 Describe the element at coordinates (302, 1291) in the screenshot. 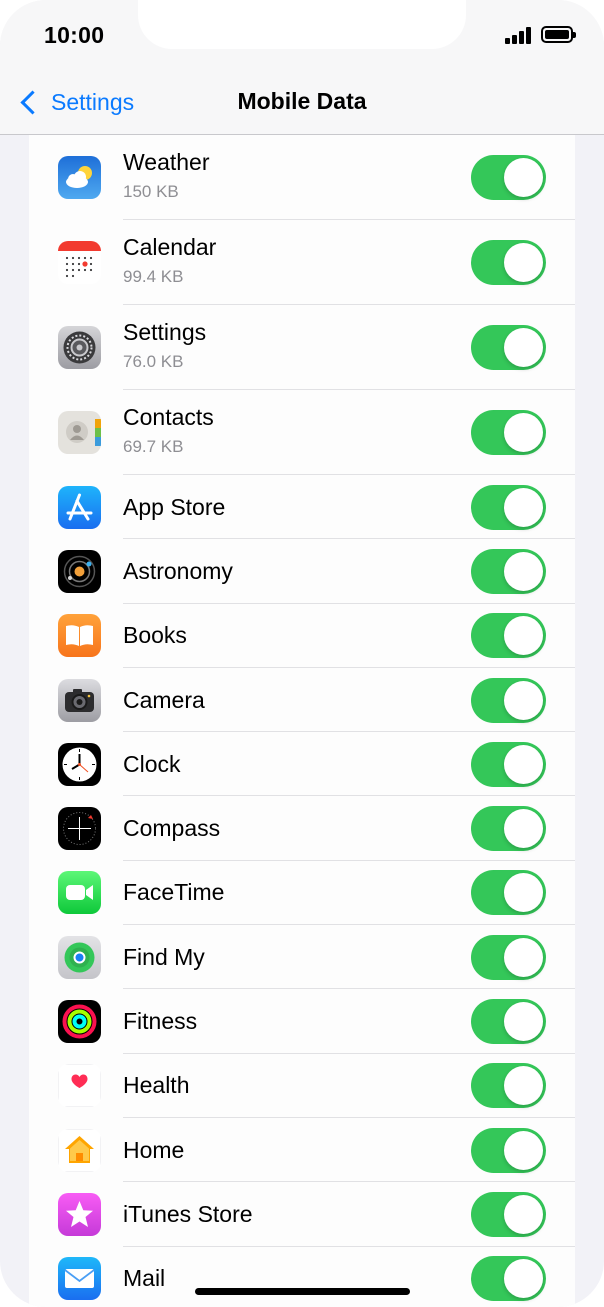

I see `home-indicator` at that location.